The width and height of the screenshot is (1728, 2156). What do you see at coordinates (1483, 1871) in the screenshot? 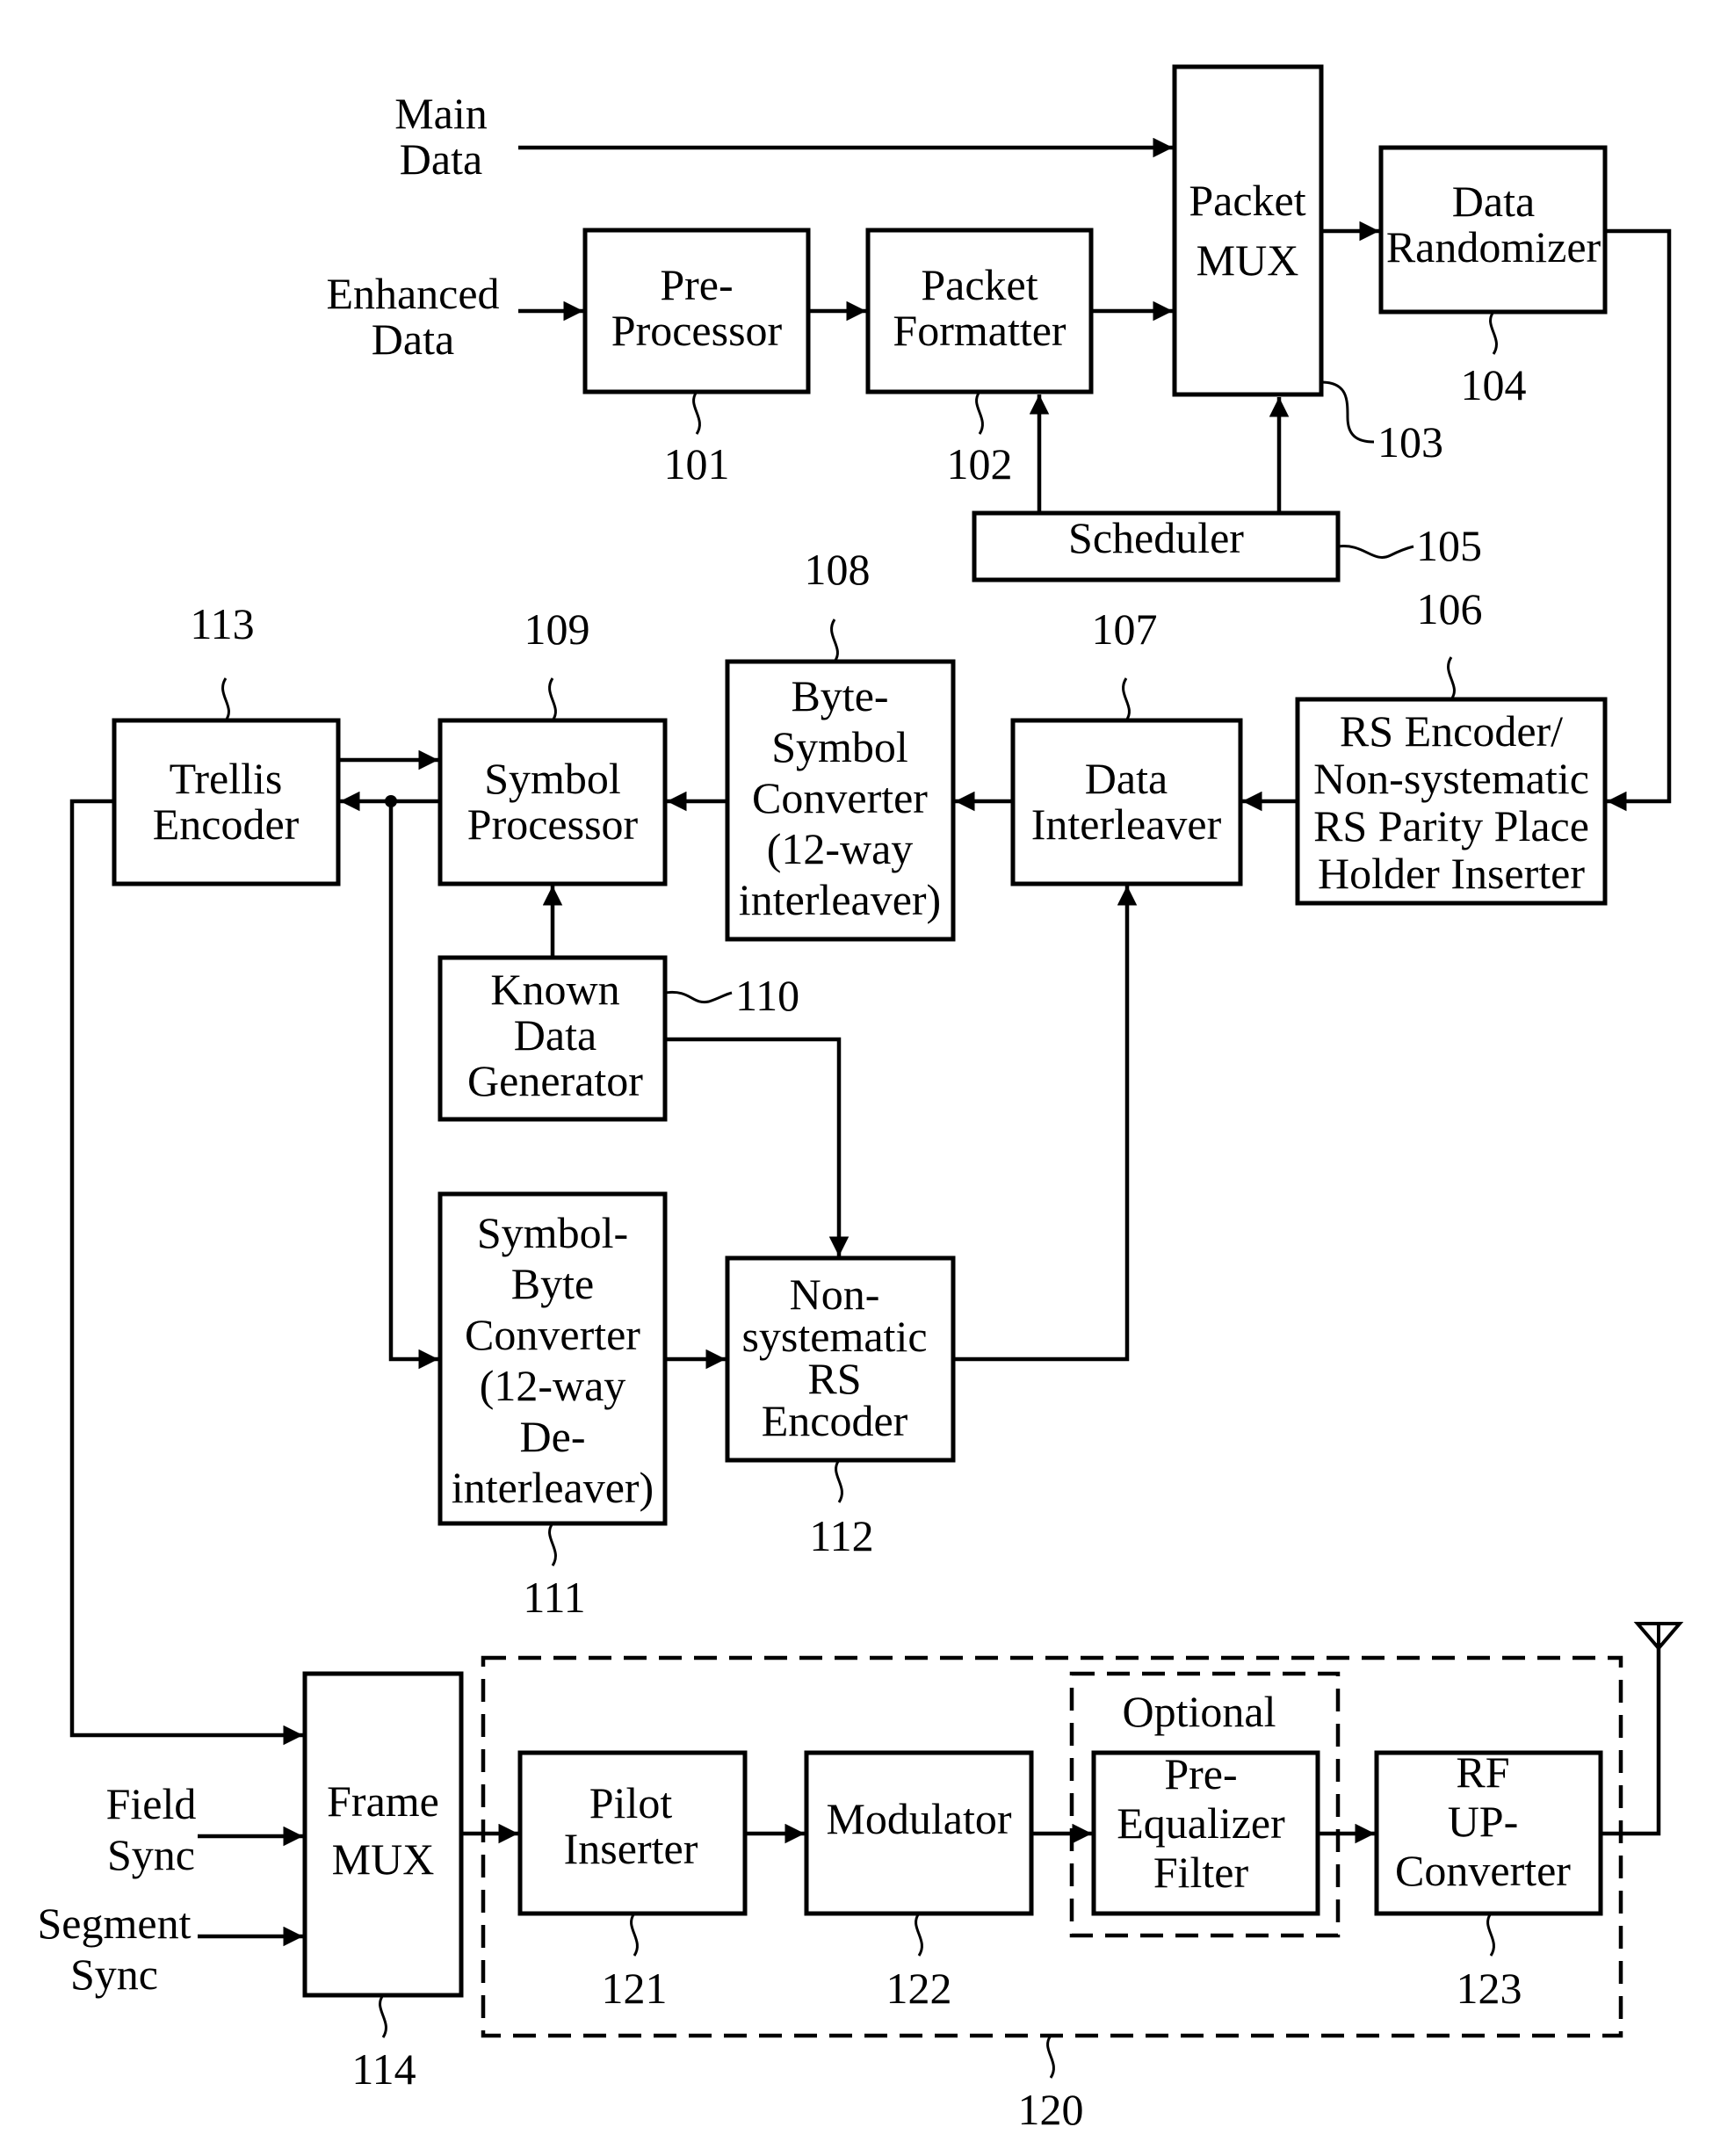
I see `rf-up-converter-label-line: Converter` at bounding box center [1483, 1871].